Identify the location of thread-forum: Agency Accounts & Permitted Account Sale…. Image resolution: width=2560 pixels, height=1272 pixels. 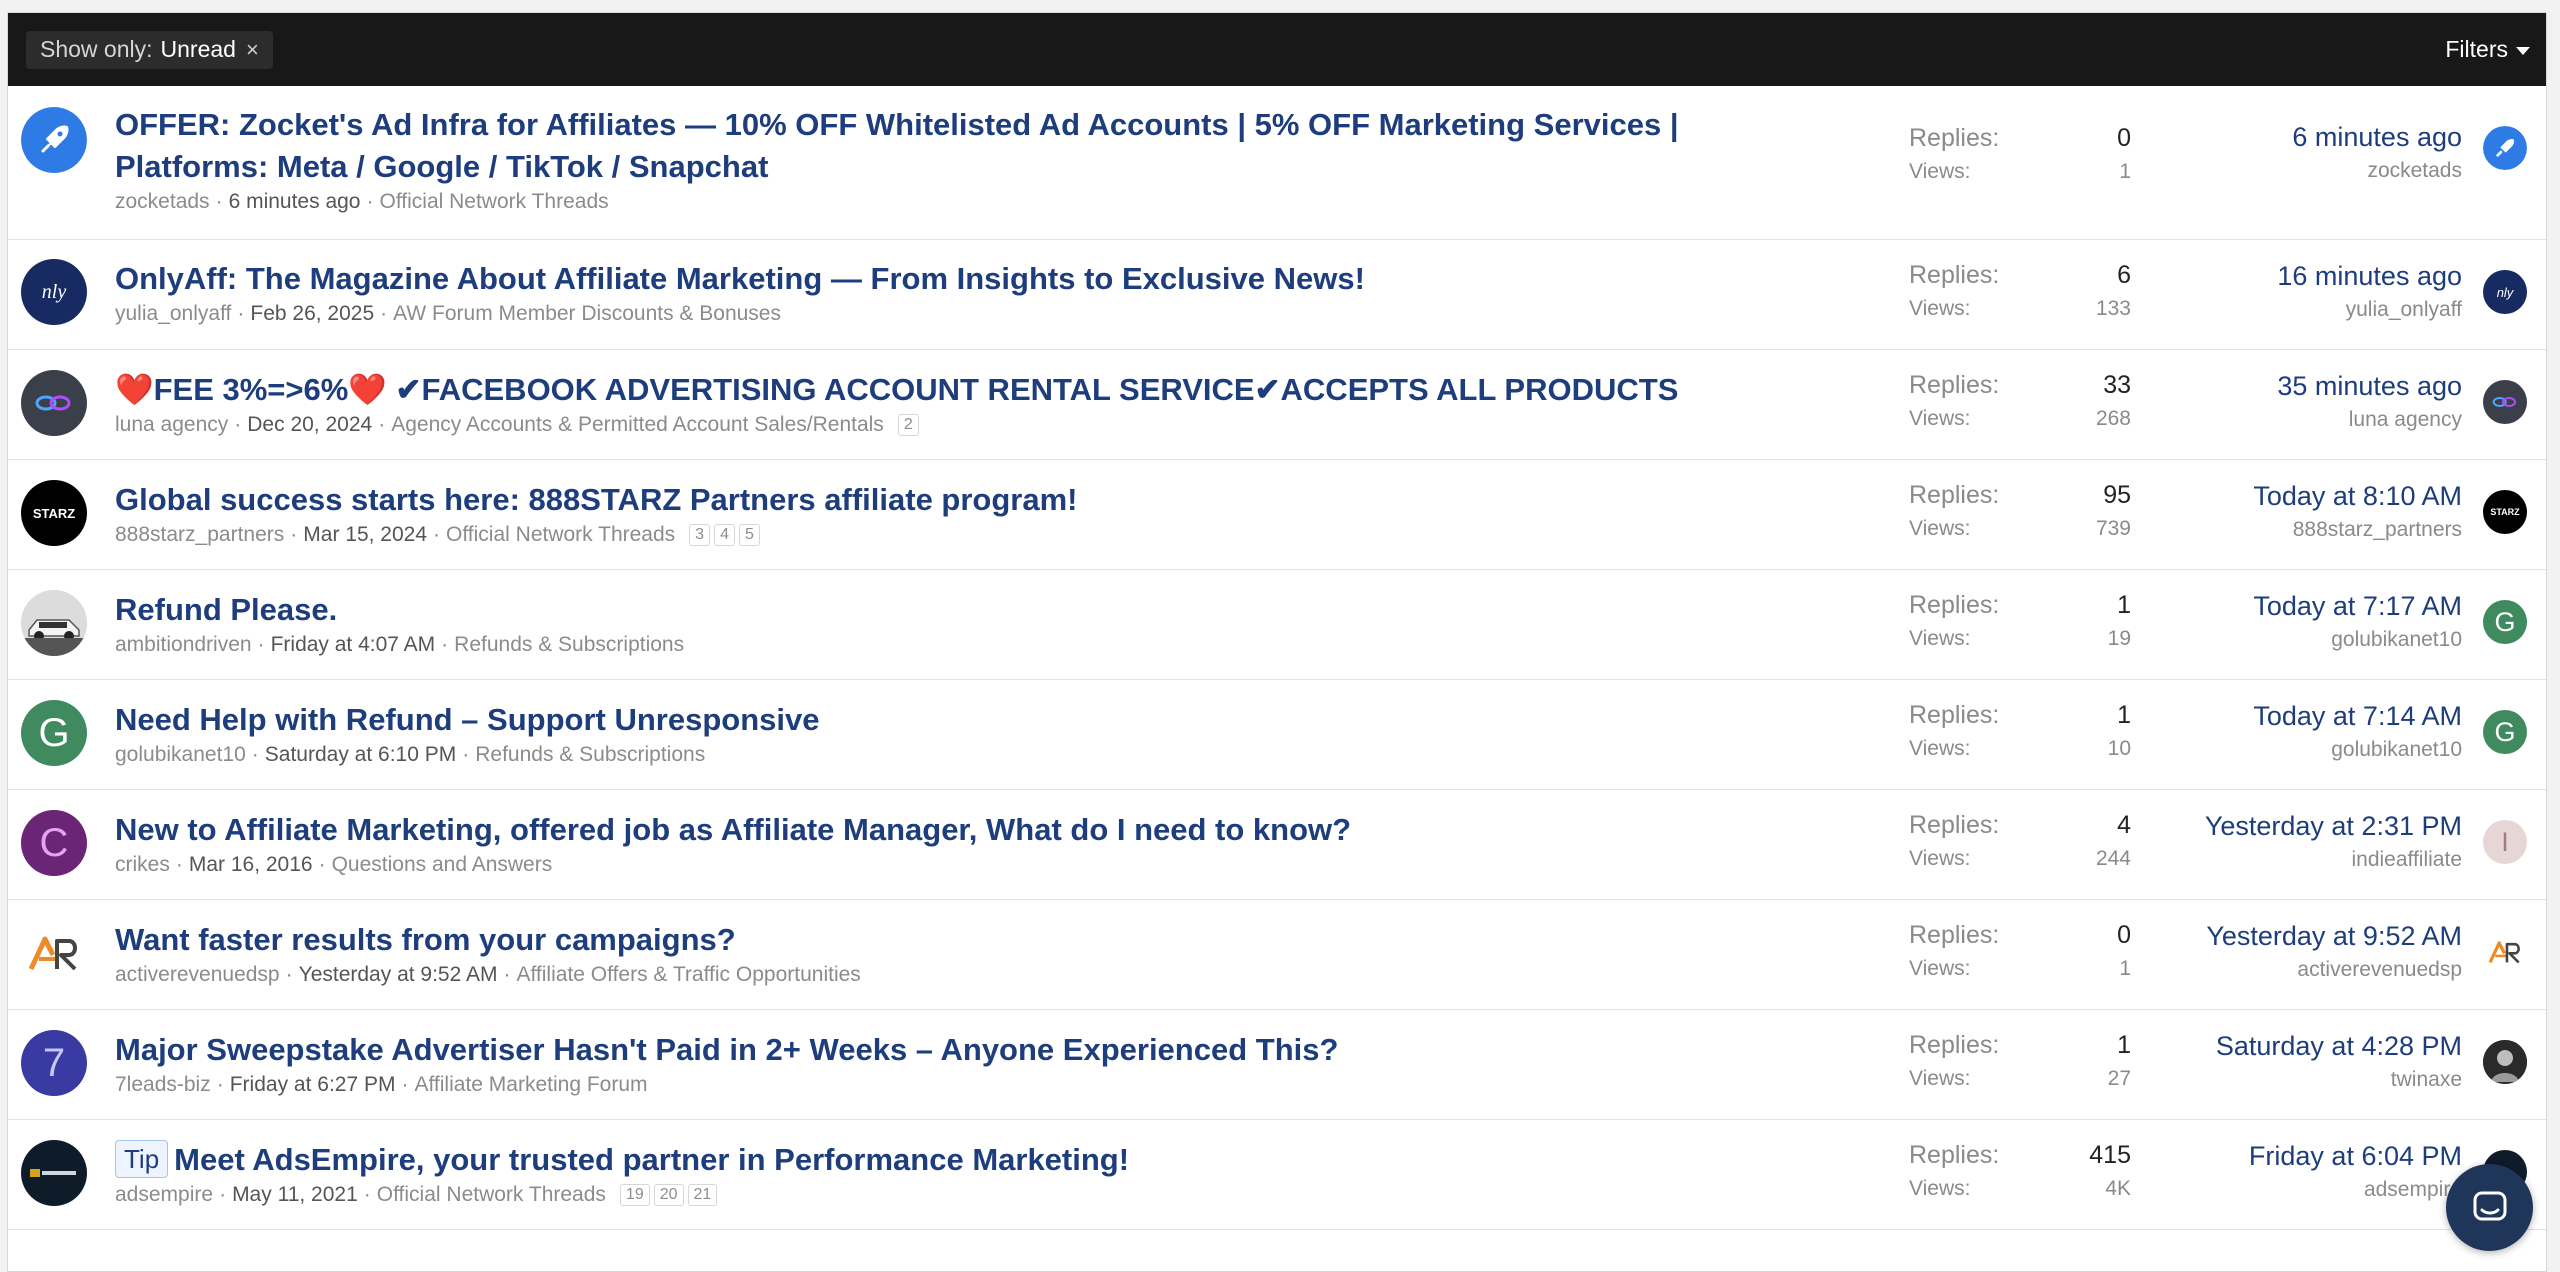
(637, 425).